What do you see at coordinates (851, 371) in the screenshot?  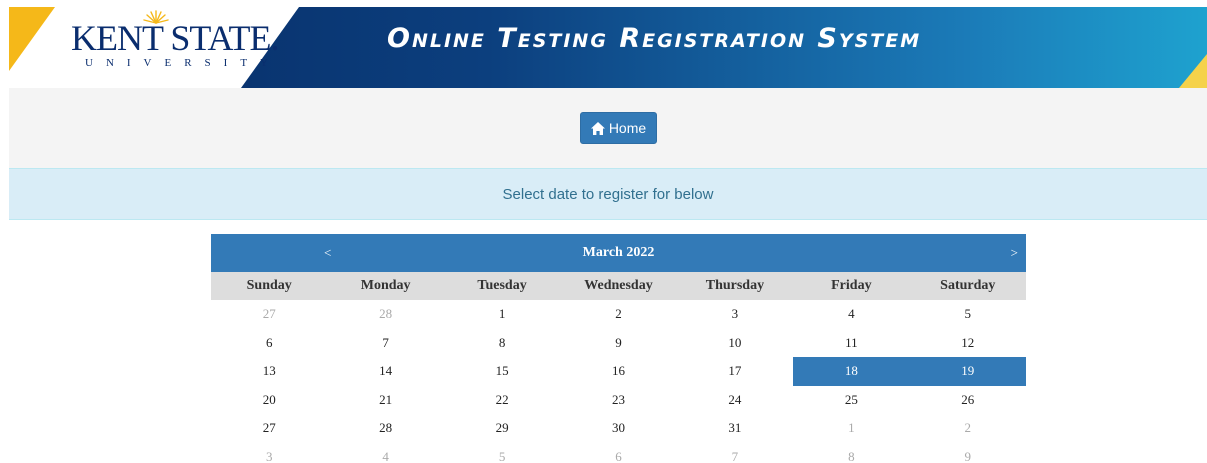 I see `calendar-day-selected: 18` at bounding box center [851, 371].